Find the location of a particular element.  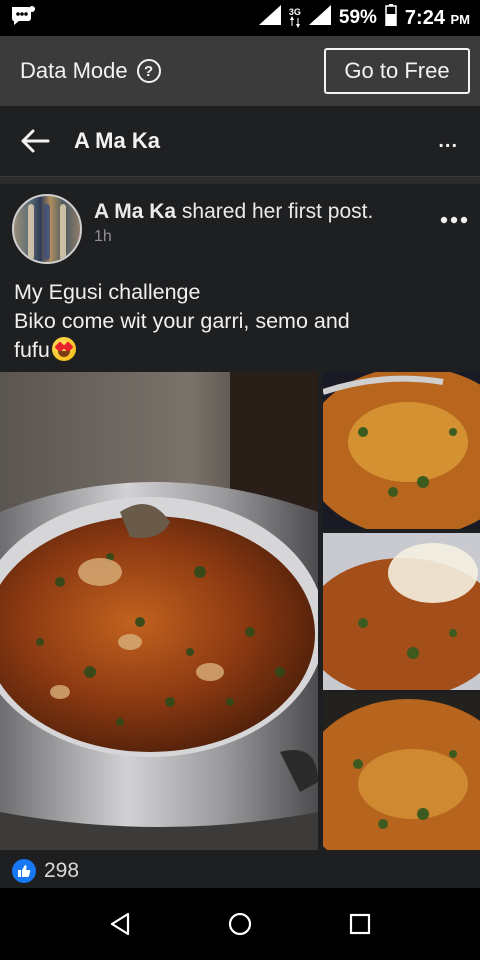

nav-back-icon is located at coordinates (120, 924).